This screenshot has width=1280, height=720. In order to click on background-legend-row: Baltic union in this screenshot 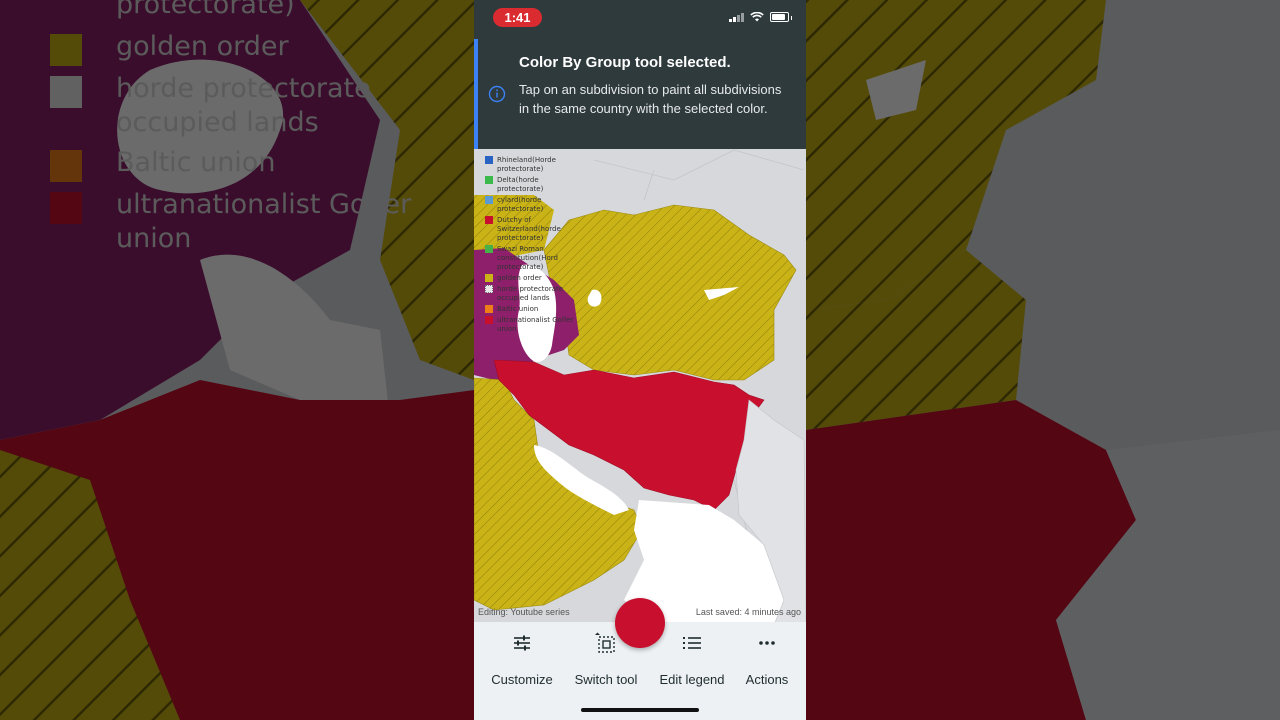, I will do `click(248, 164)`.